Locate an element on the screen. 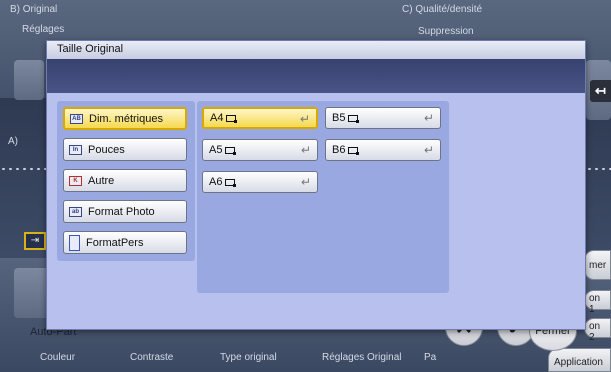  right-tab-option-2: on 2 is located at coordinates (597, 330).